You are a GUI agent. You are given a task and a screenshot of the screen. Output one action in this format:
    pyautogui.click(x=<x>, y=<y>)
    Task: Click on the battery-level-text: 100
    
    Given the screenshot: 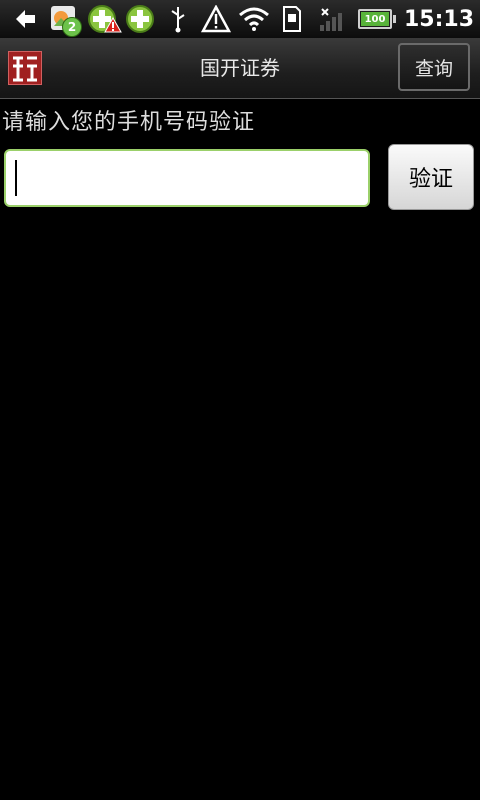 What is the action you would take?
    pyautogui.click(x=375, y=19)
    